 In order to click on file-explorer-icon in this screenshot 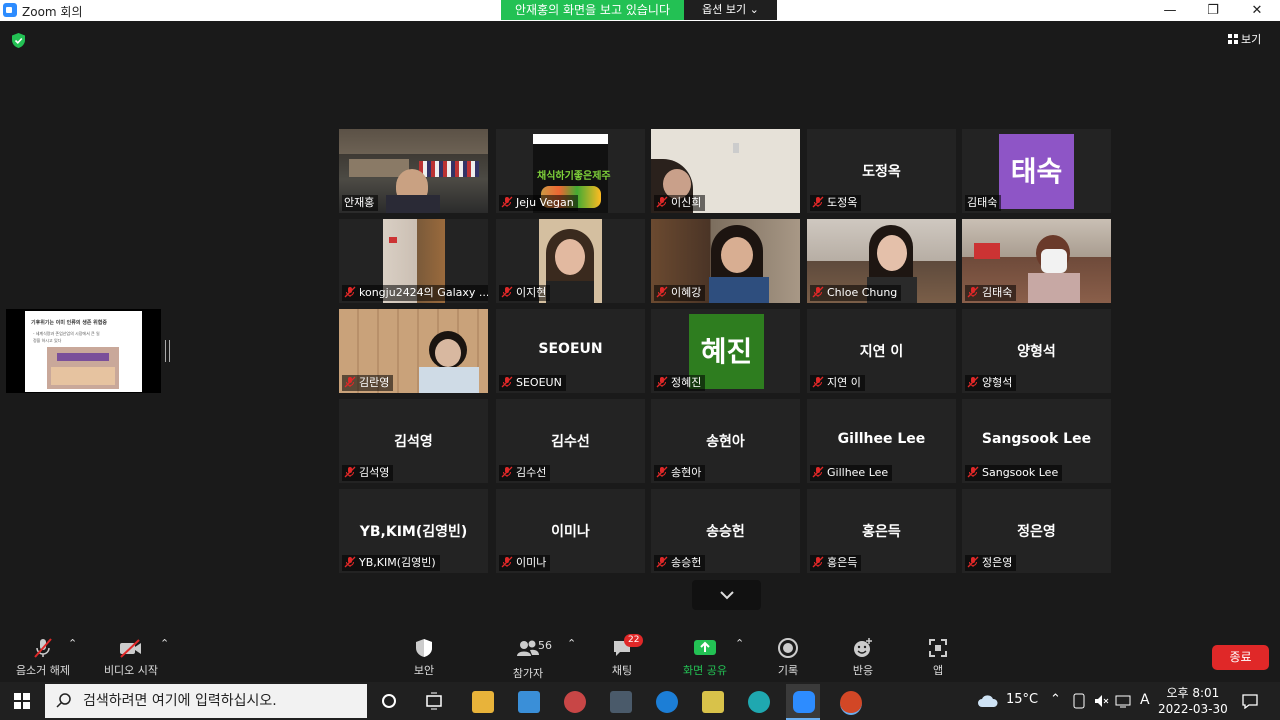, I will do `click(483, 702)`.